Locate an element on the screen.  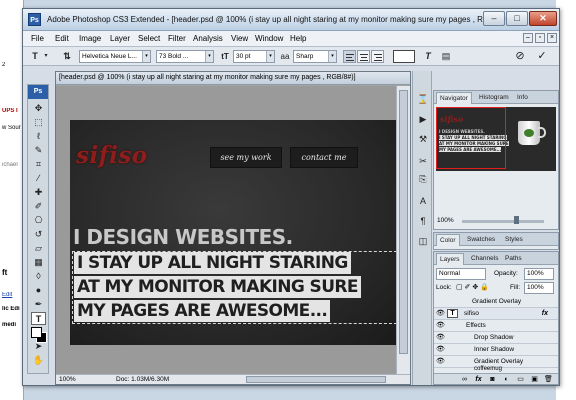
vertical-scrollbar is located at coordinates (403, 230).